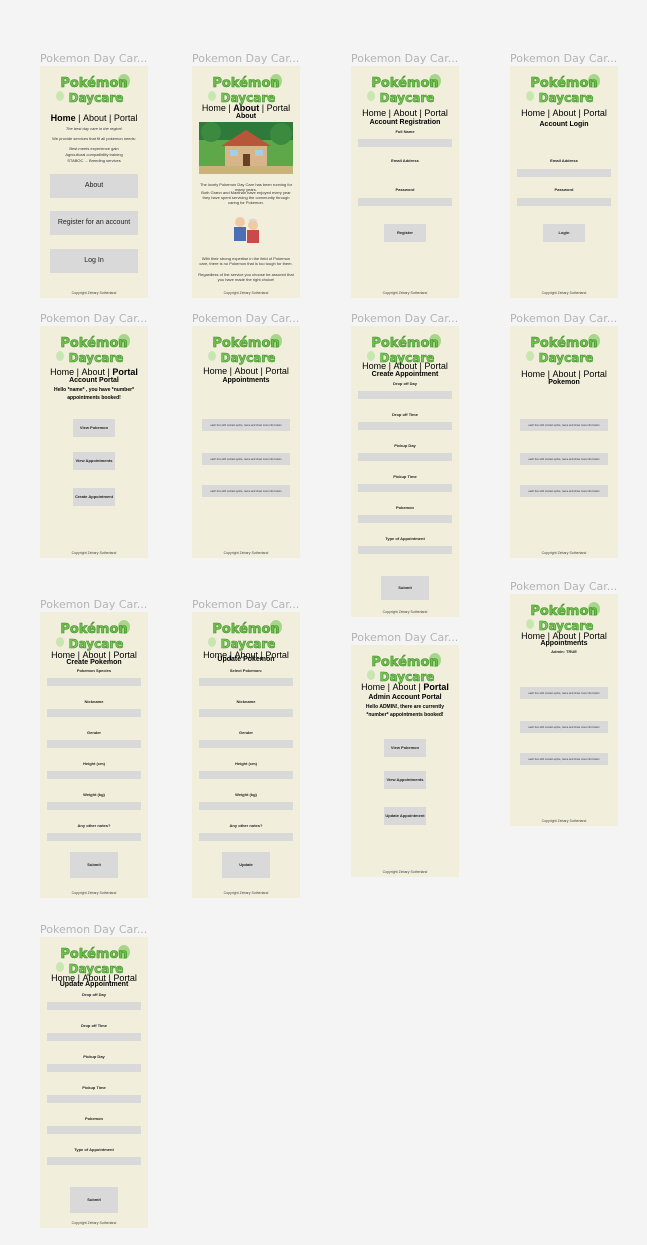 This screenshot has height=1245, width=647. Describe the element at coordinates (564, 233) in the screenshot. I see `login-button: Login` at that location.